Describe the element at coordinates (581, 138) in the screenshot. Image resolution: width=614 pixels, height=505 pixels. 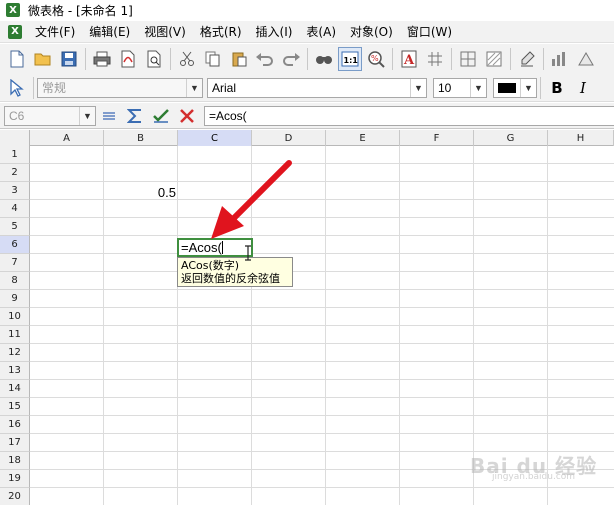
I see `column-header-h: H` at that location.